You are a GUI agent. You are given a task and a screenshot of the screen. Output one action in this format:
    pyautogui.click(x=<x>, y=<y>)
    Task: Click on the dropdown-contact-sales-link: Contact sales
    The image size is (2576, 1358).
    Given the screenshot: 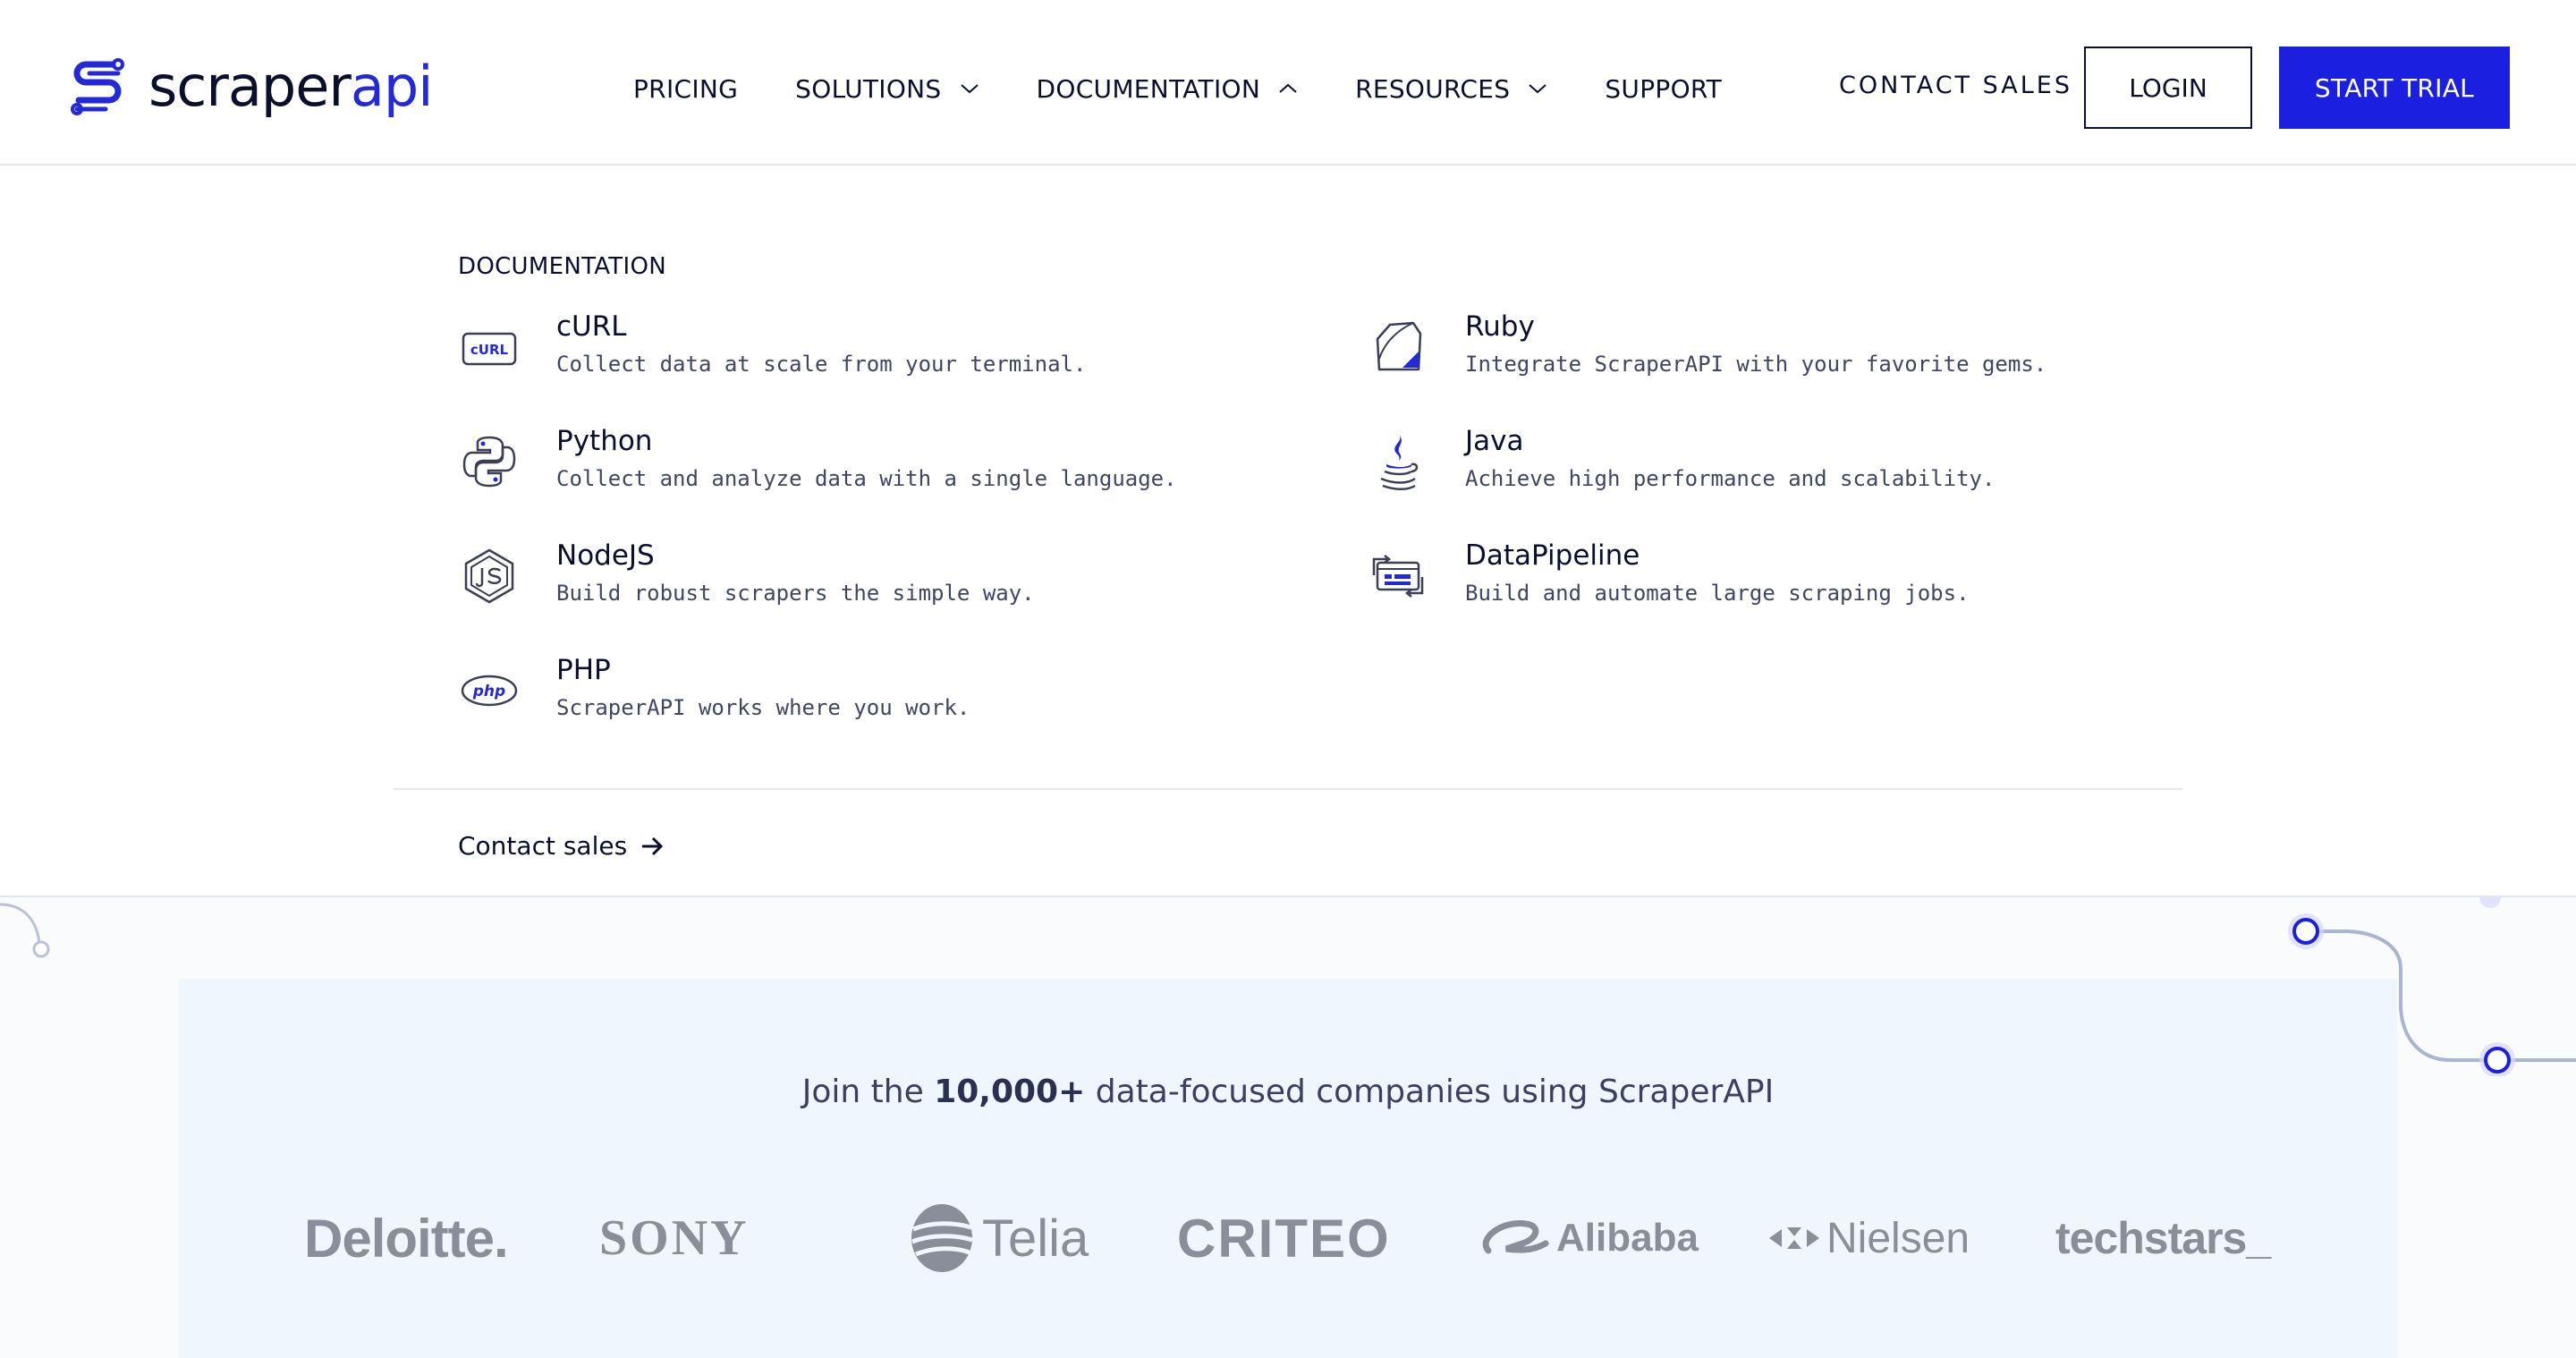 What is the action you would take?
    pyautogui.click(x=561, y=846)
    